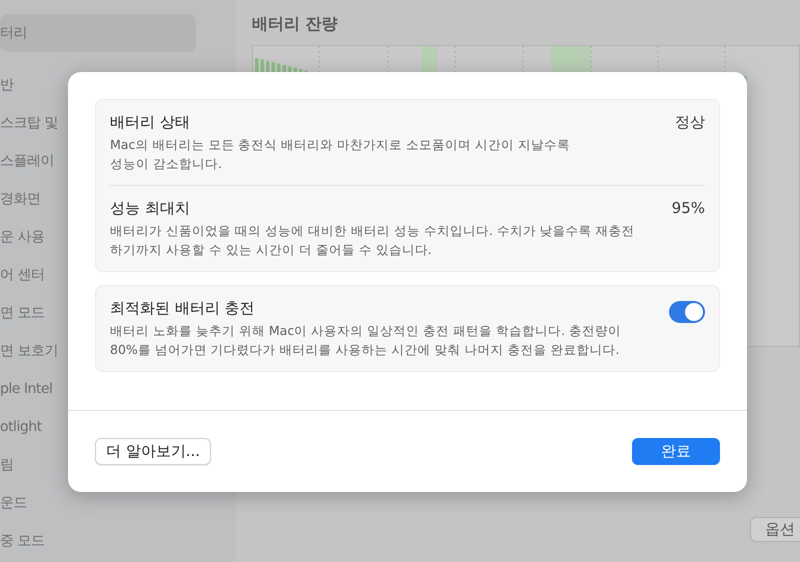  I want to click on sidebar-item: 터리, so click(98, 33).